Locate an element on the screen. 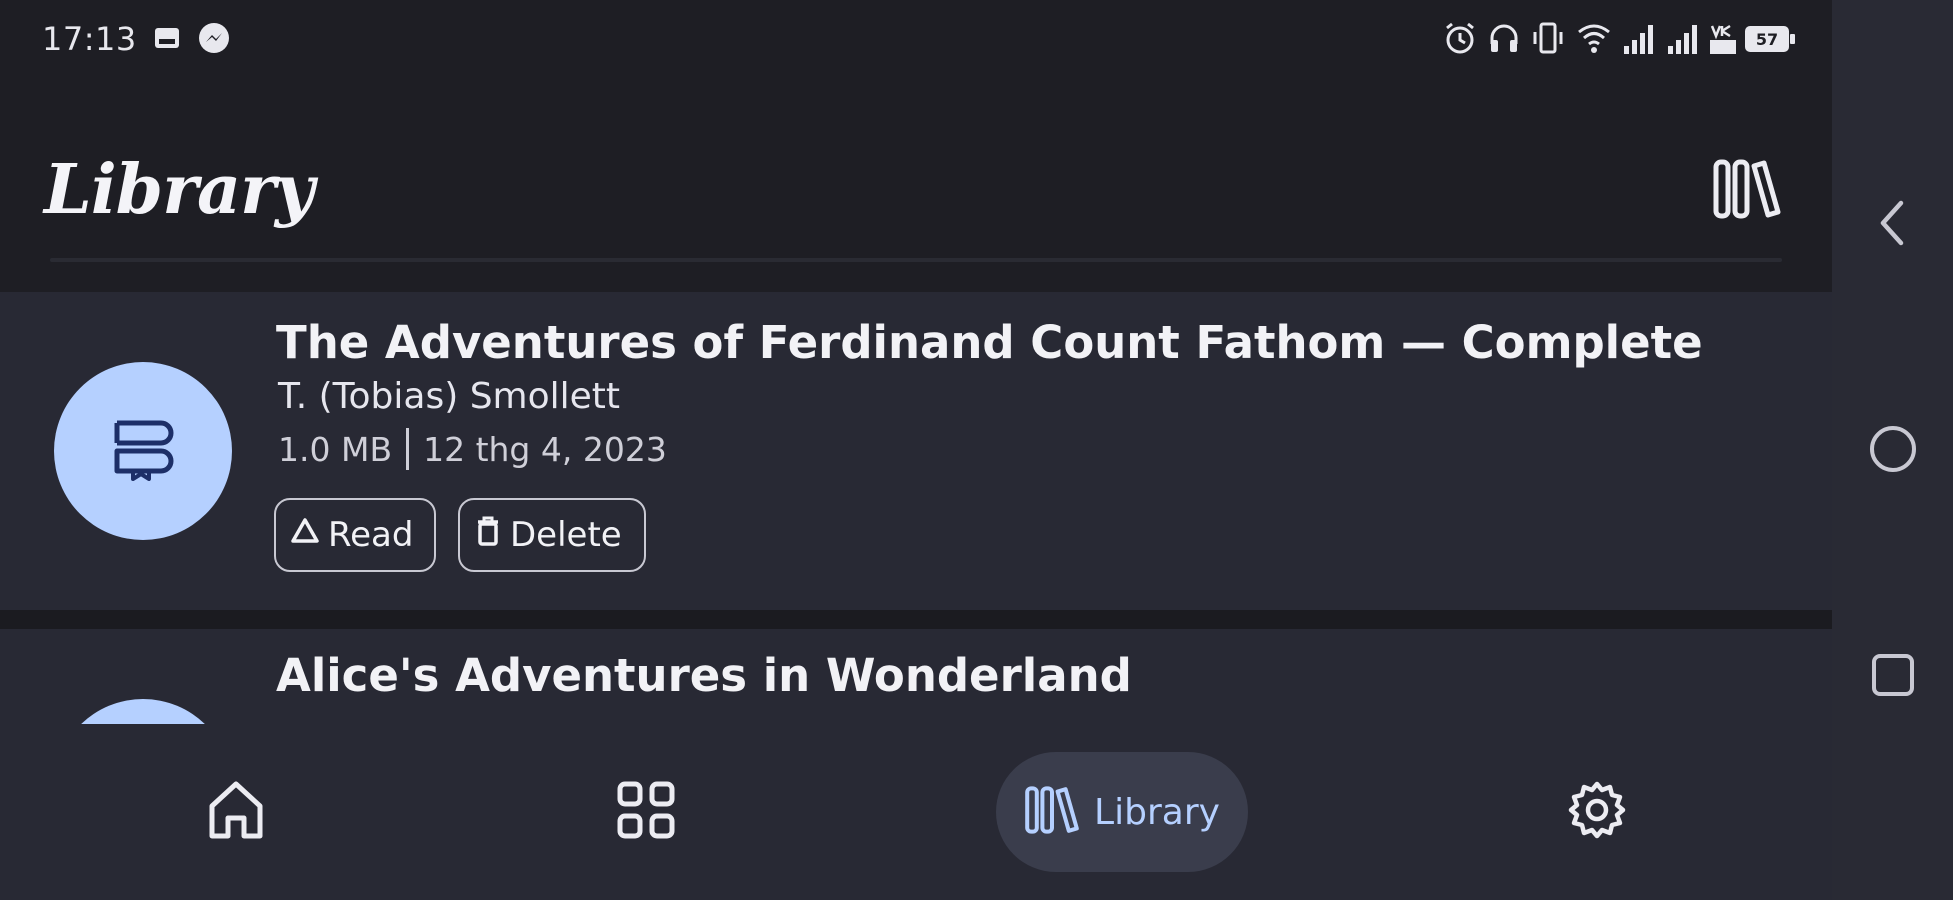 This screenshot has height=900, width=1953. back-icon is located at coordinates (1893, 225).